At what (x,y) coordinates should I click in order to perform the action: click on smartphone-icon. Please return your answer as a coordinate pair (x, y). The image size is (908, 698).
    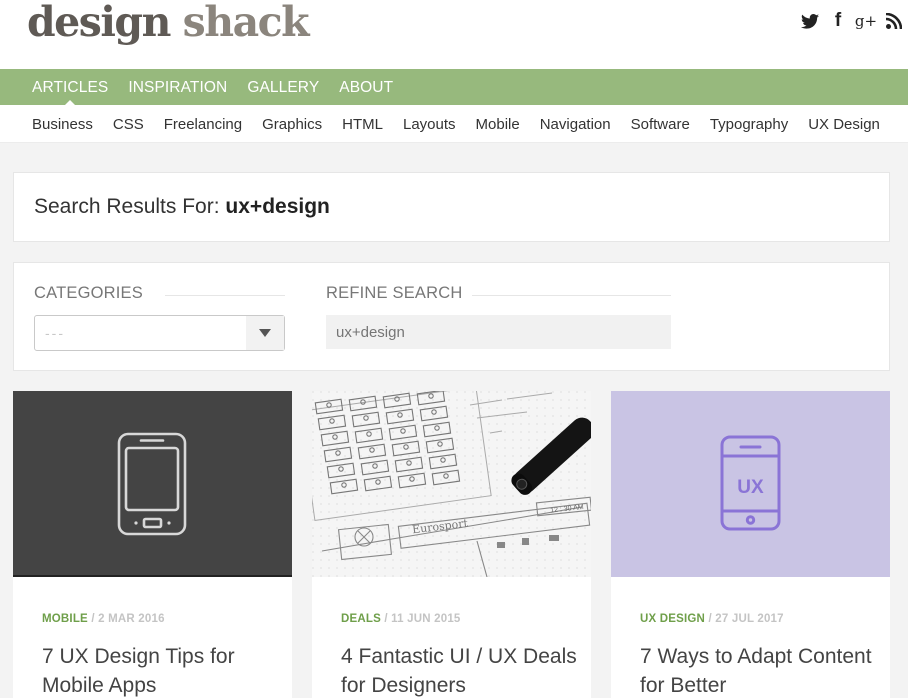
    Looking at the image, I should click on (152, 484).